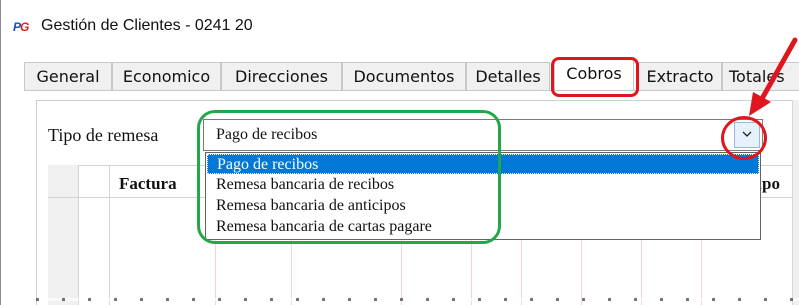 Image resolution: width=799 pixels, height=305 pixels. I want to click on tab-economico: Economico, so click(166, 76).